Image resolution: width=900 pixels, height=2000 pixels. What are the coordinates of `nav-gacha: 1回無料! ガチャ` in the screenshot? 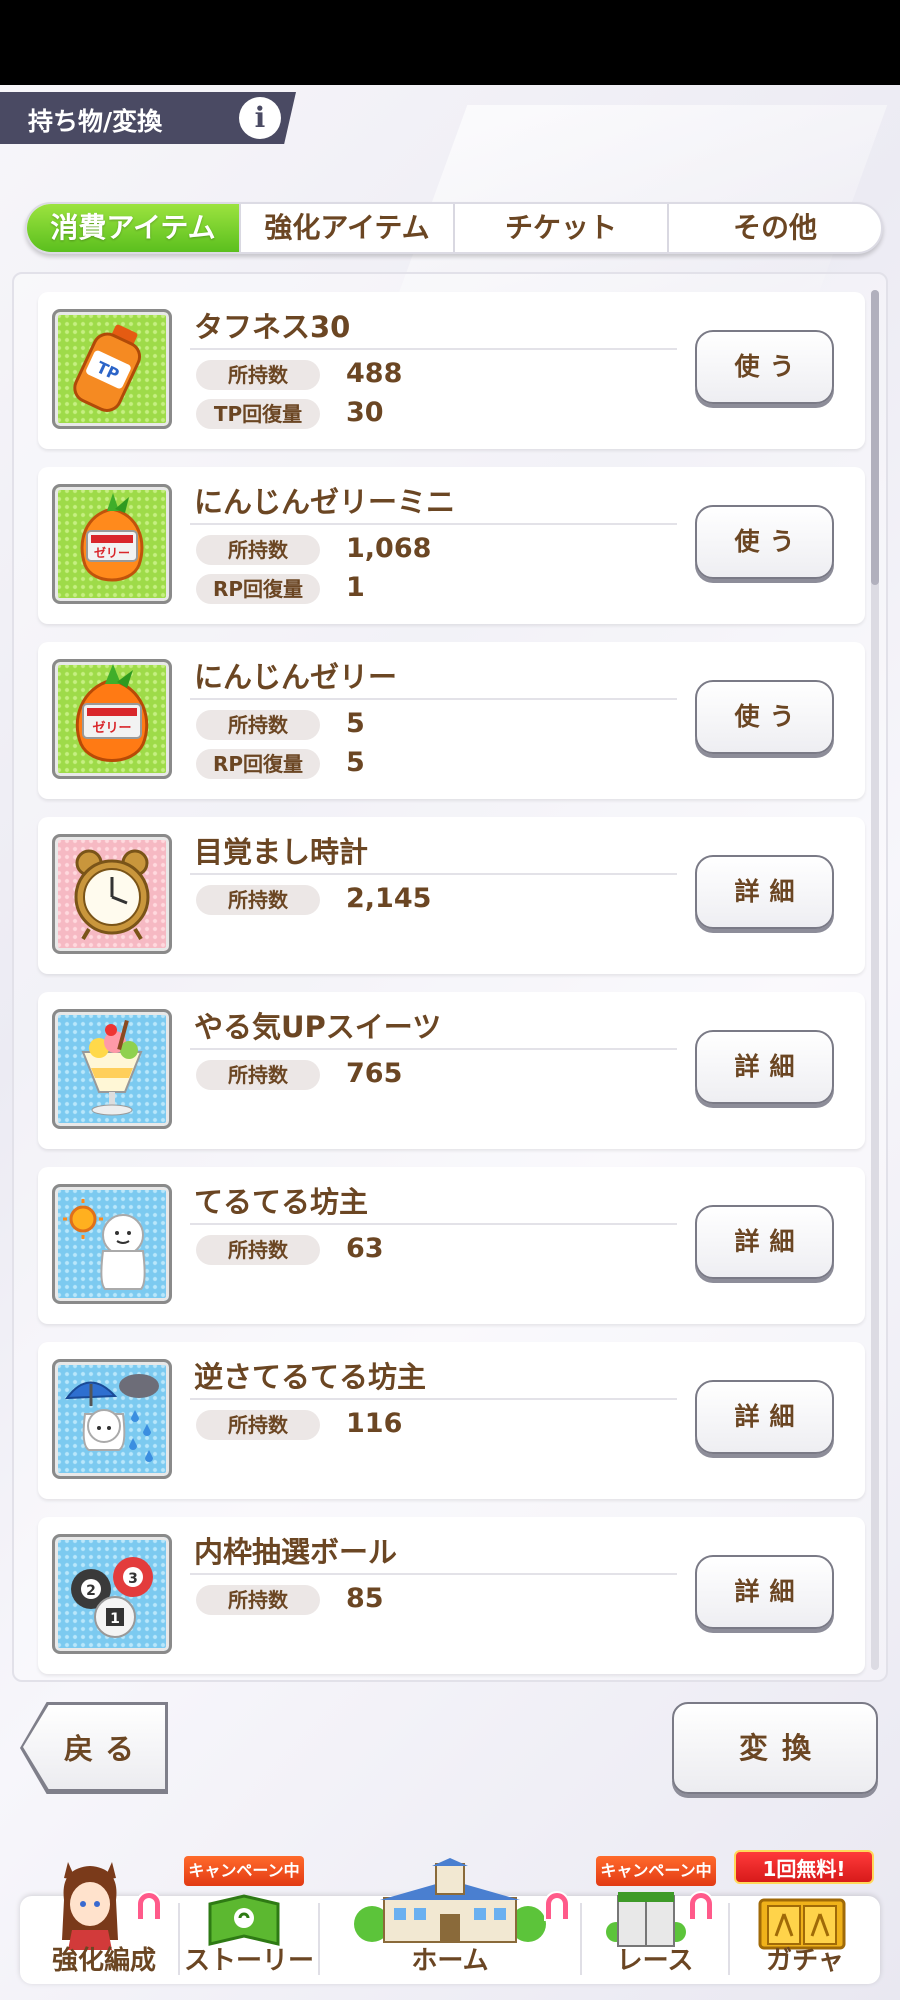 It's located at (805, 1917).